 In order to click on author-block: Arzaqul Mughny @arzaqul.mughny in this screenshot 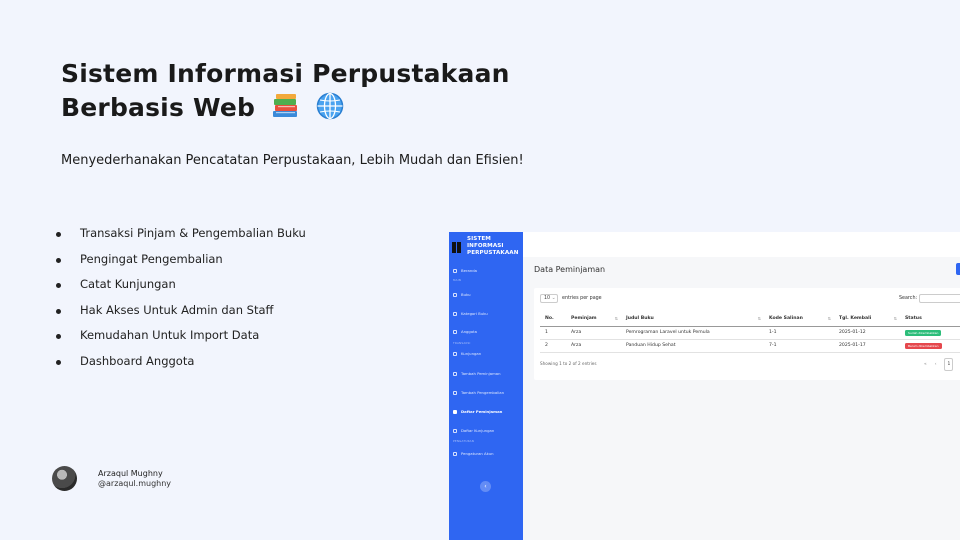, I will do `click(111, 478)`.